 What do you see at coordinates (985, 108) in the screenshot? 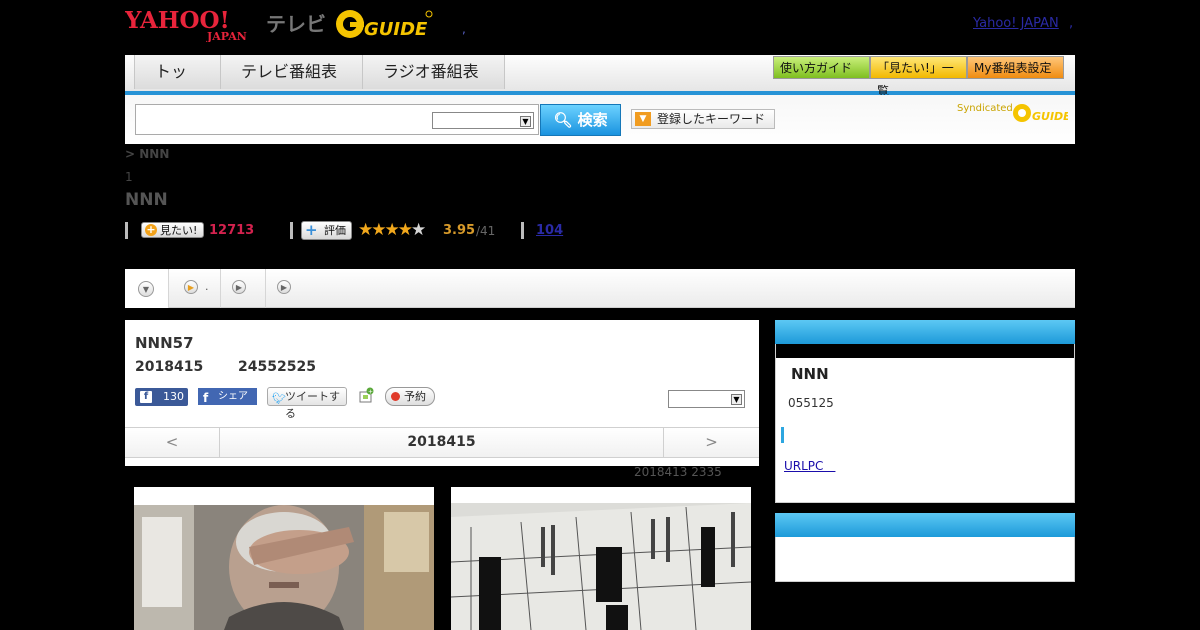
I see `syndicated-label: Syndicated` at bounding box center [985, 108].